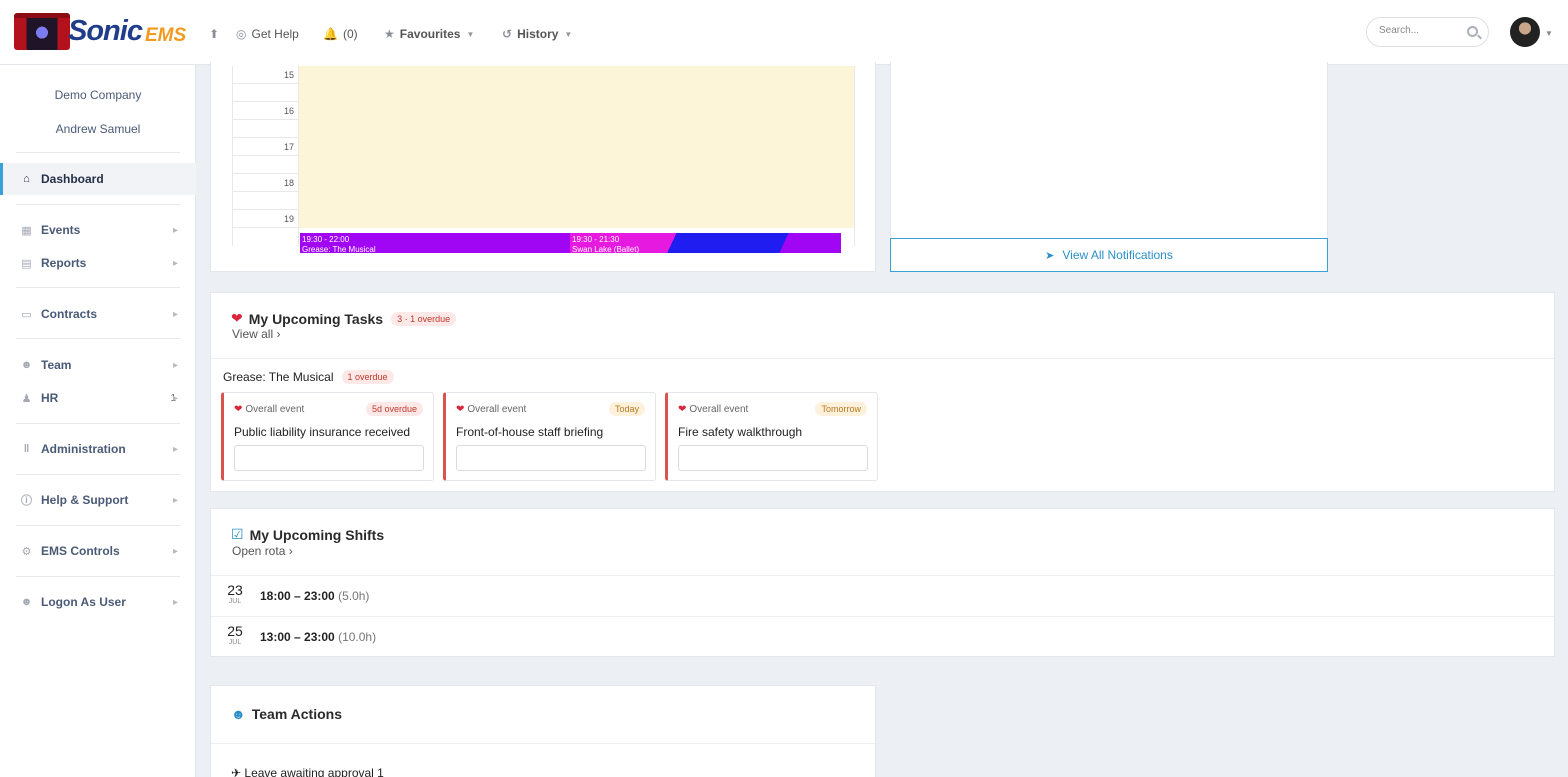  What do you see at coordinates (1117, 255) in the screenshot?
I see `view-all-notifications-label: View All Notifications` at bounding box center [1117, 255].